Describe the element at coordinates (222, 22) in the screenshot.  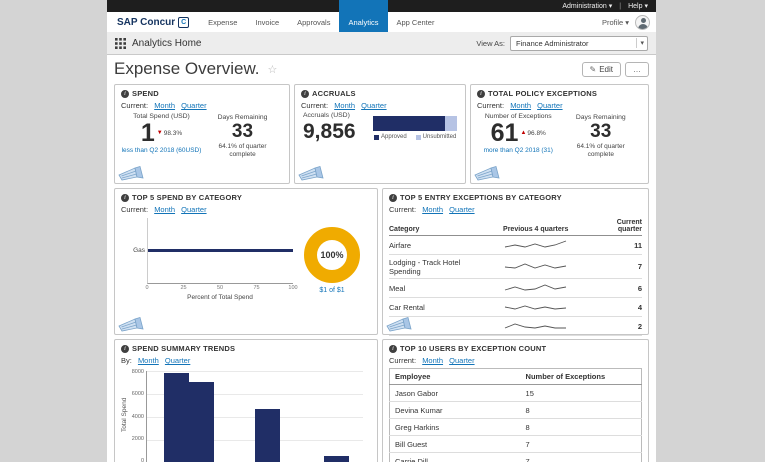
I see `nav-expense: Expense` at that location.